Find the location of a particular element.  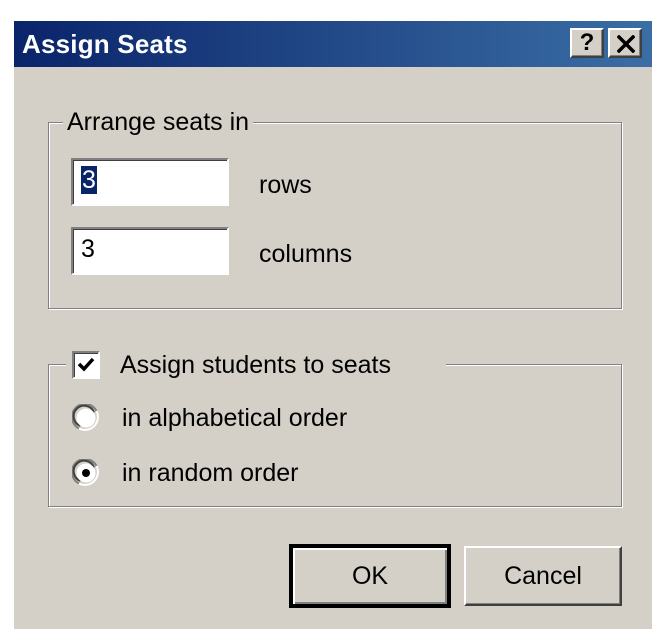

checkmark-icon is located at coordinates (86, 364).